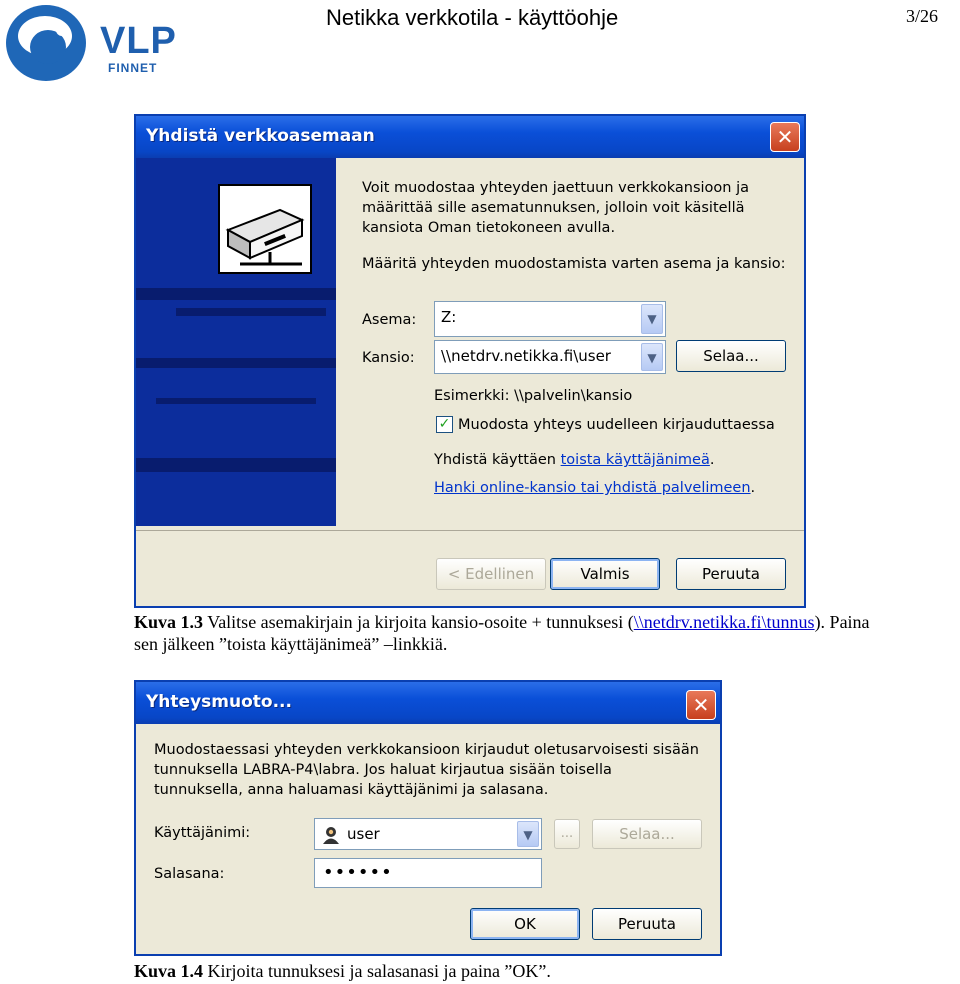  I want to click on folder-label: Kansio:, so click(388, 358).